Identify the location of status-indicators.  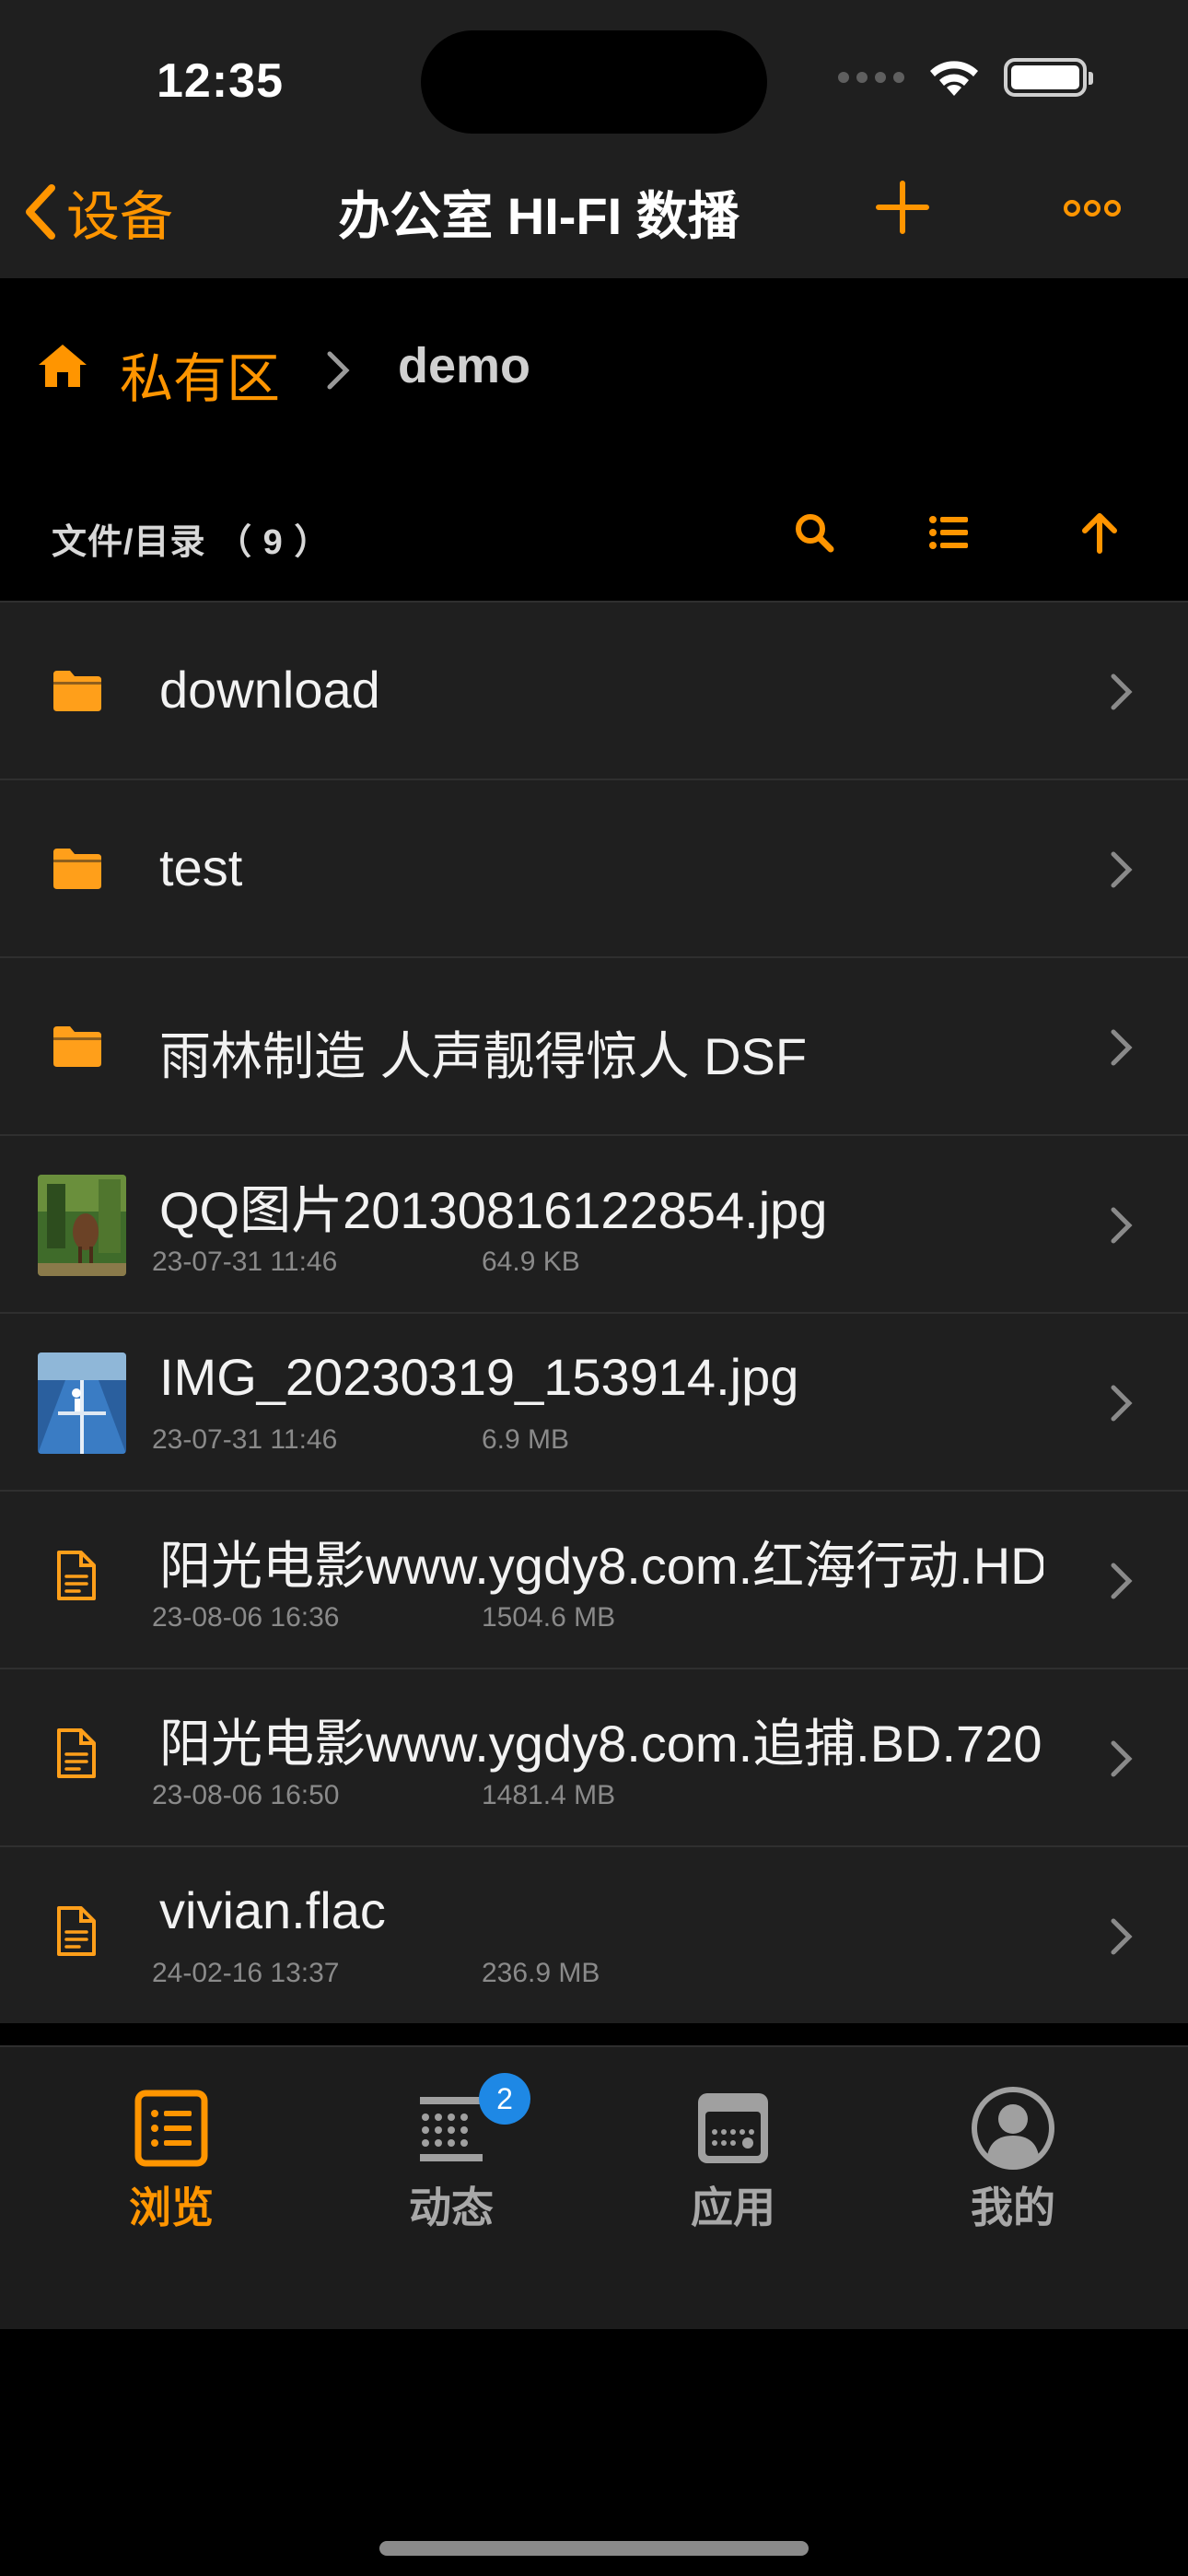
(965, 77).